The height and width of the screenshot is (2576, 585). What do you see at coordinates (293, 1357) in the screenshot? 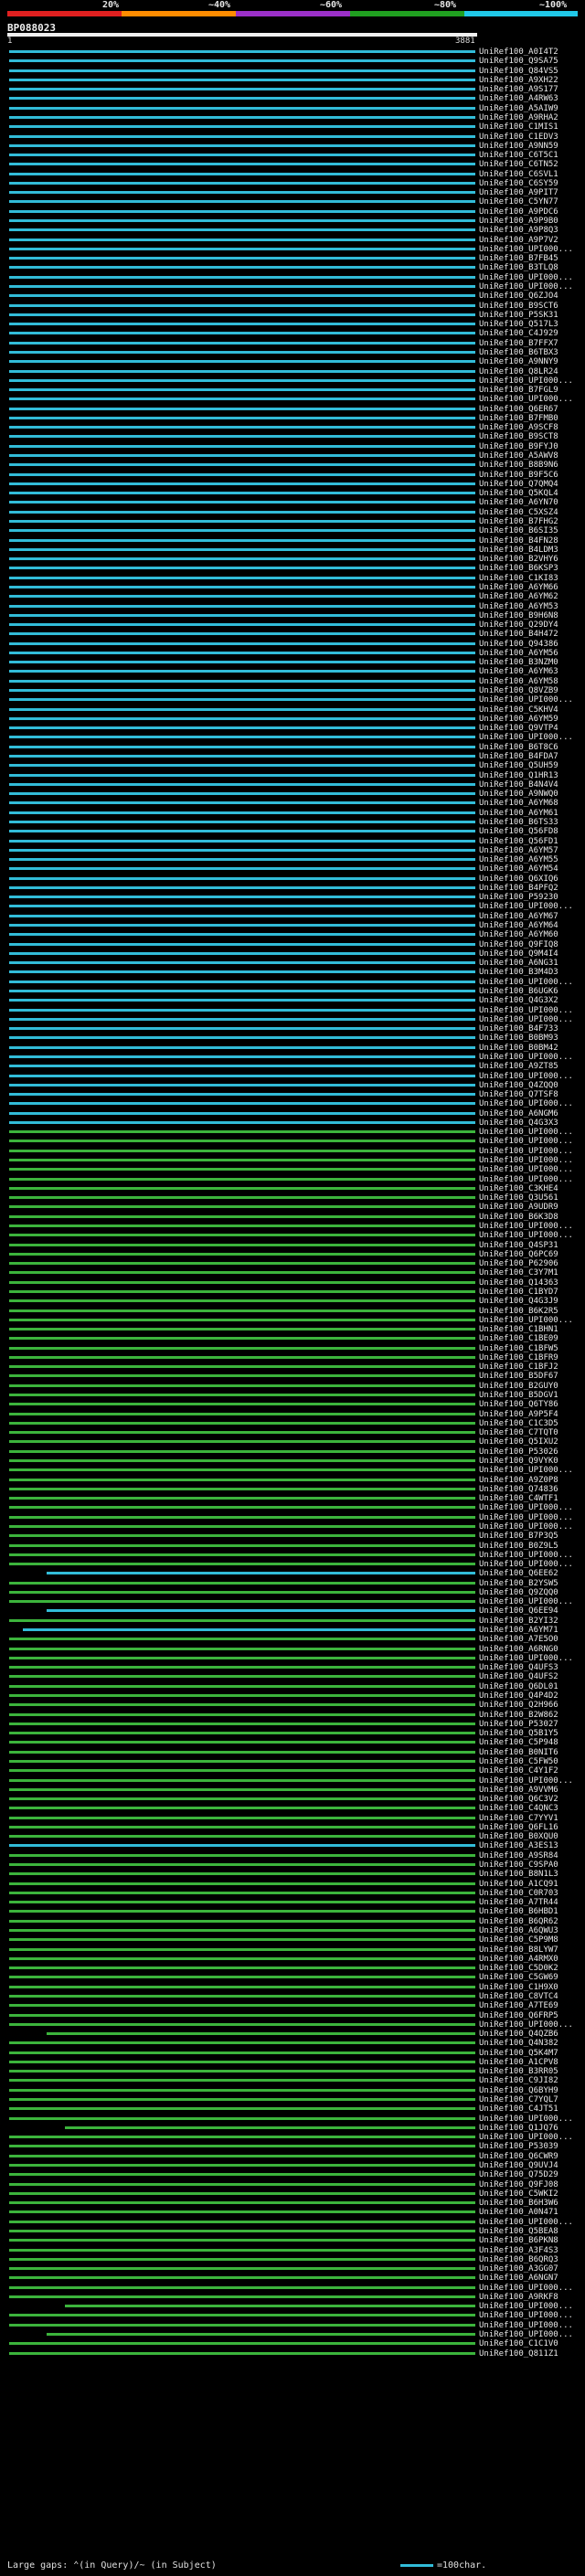
I see `hit-row: UniRef100_C1BFR9` at bounding box center [293, 1357].